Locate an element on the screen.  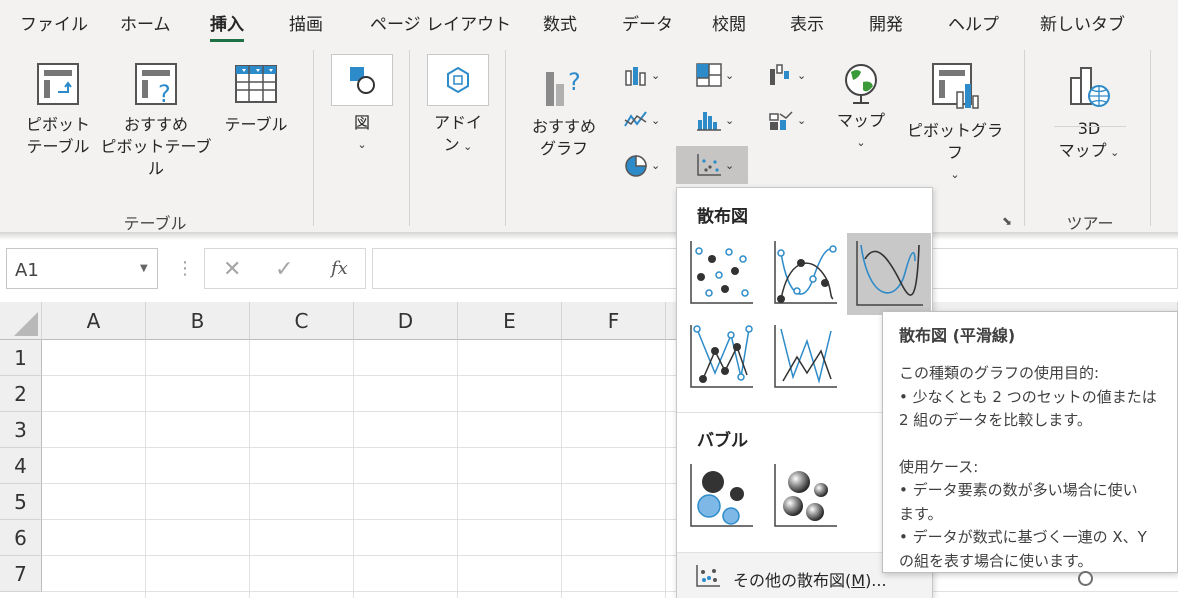
dialog-launcher-icon: ⬊ is located at coordinates (1007, 221).